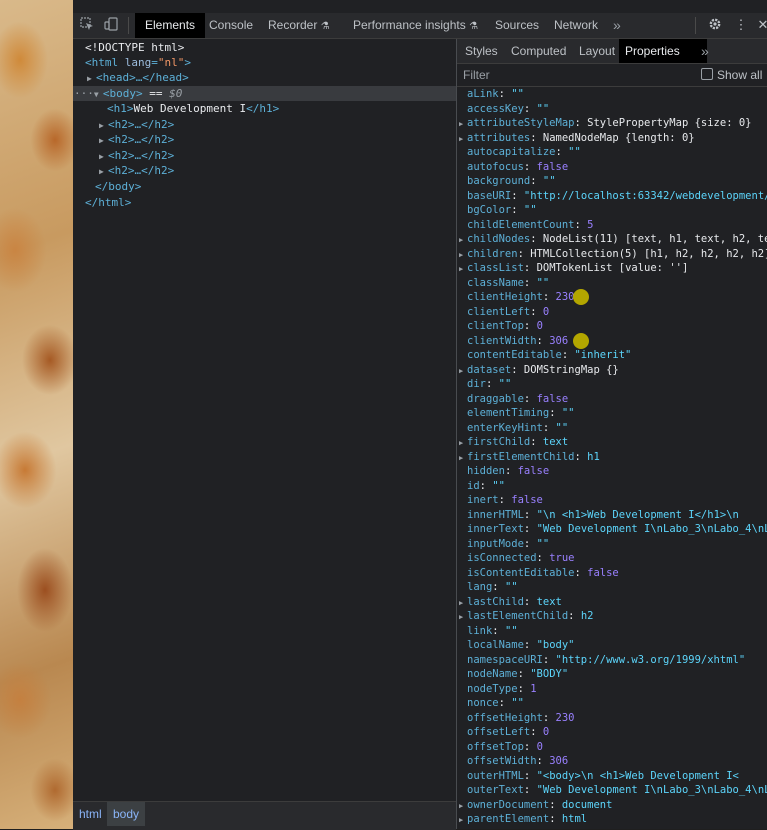  Describe the element at coordinates (513, 442) in the screenshot. I see `property-row: ▶ firstChild: text` at that location.